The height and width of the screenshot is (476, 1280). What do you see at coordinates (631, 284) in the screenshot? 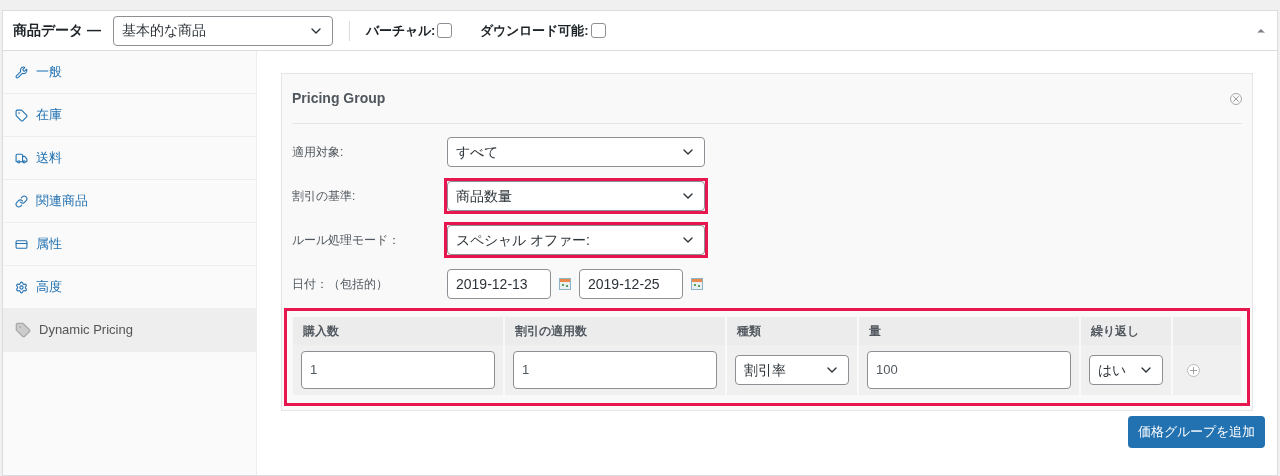
I see `date-field: 2019-12-25` at bounding box center [631, 284].